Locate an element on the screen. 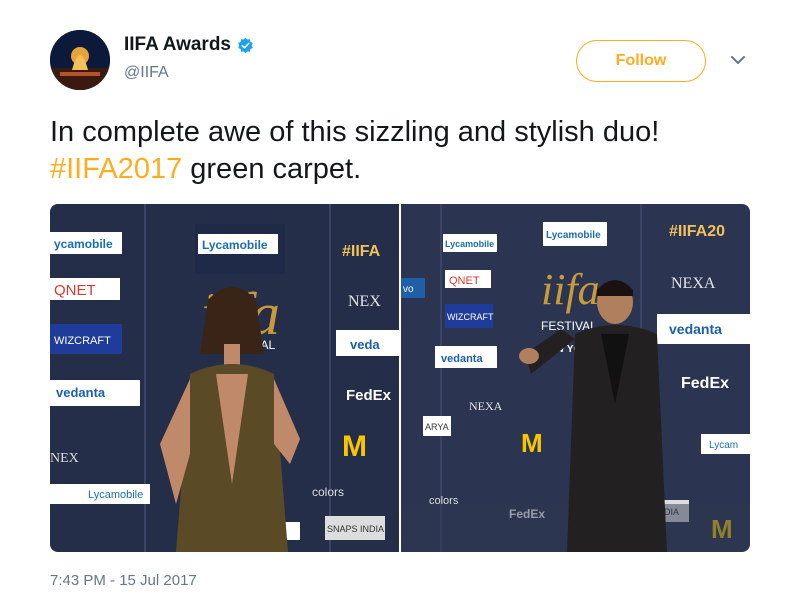 This screenshot has width=798, height=602. svg-text: ARYA is located at coordinates (437, 427).